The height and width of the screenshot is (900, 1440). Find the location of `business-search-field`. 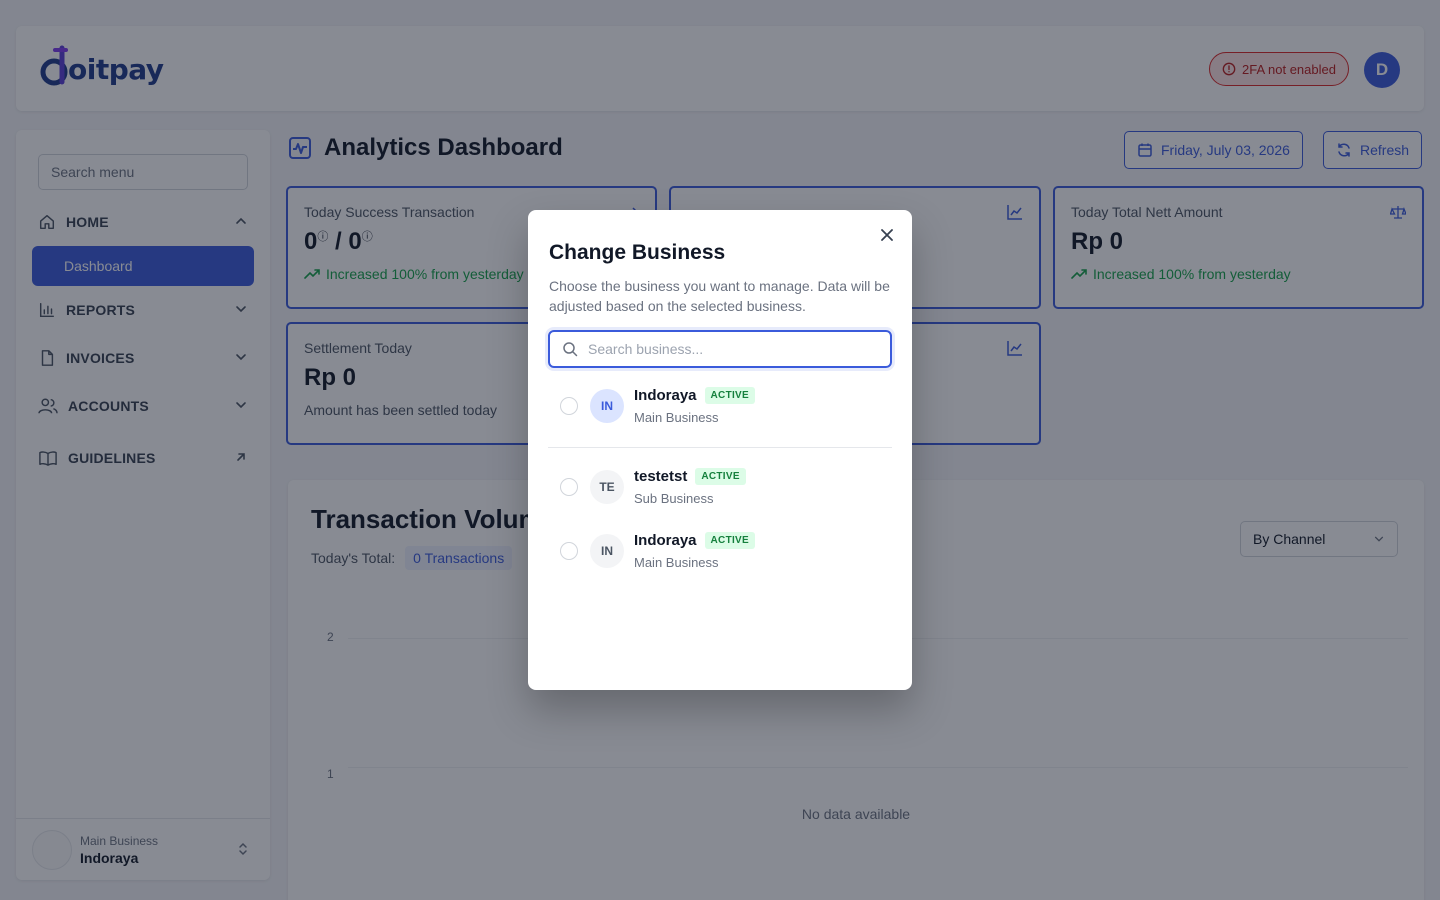

business-search-field is located at coordinates (720, 349).